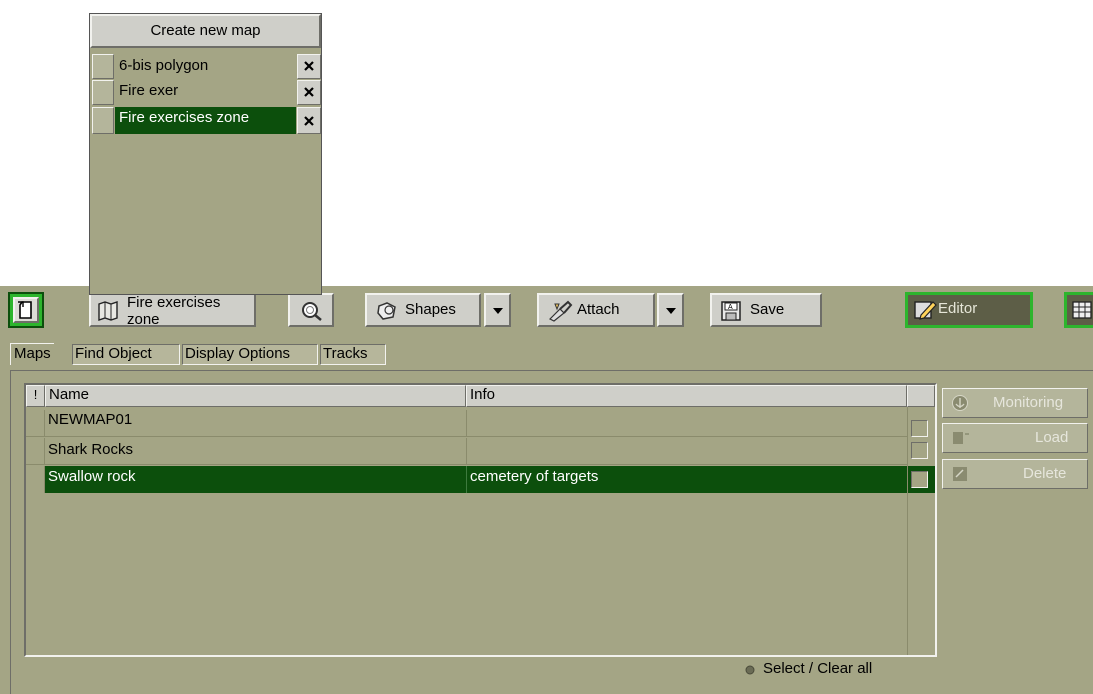 This screenshot has height=694, width=1093. I want to click on shapes-label: Shapes, so click(430, 309).